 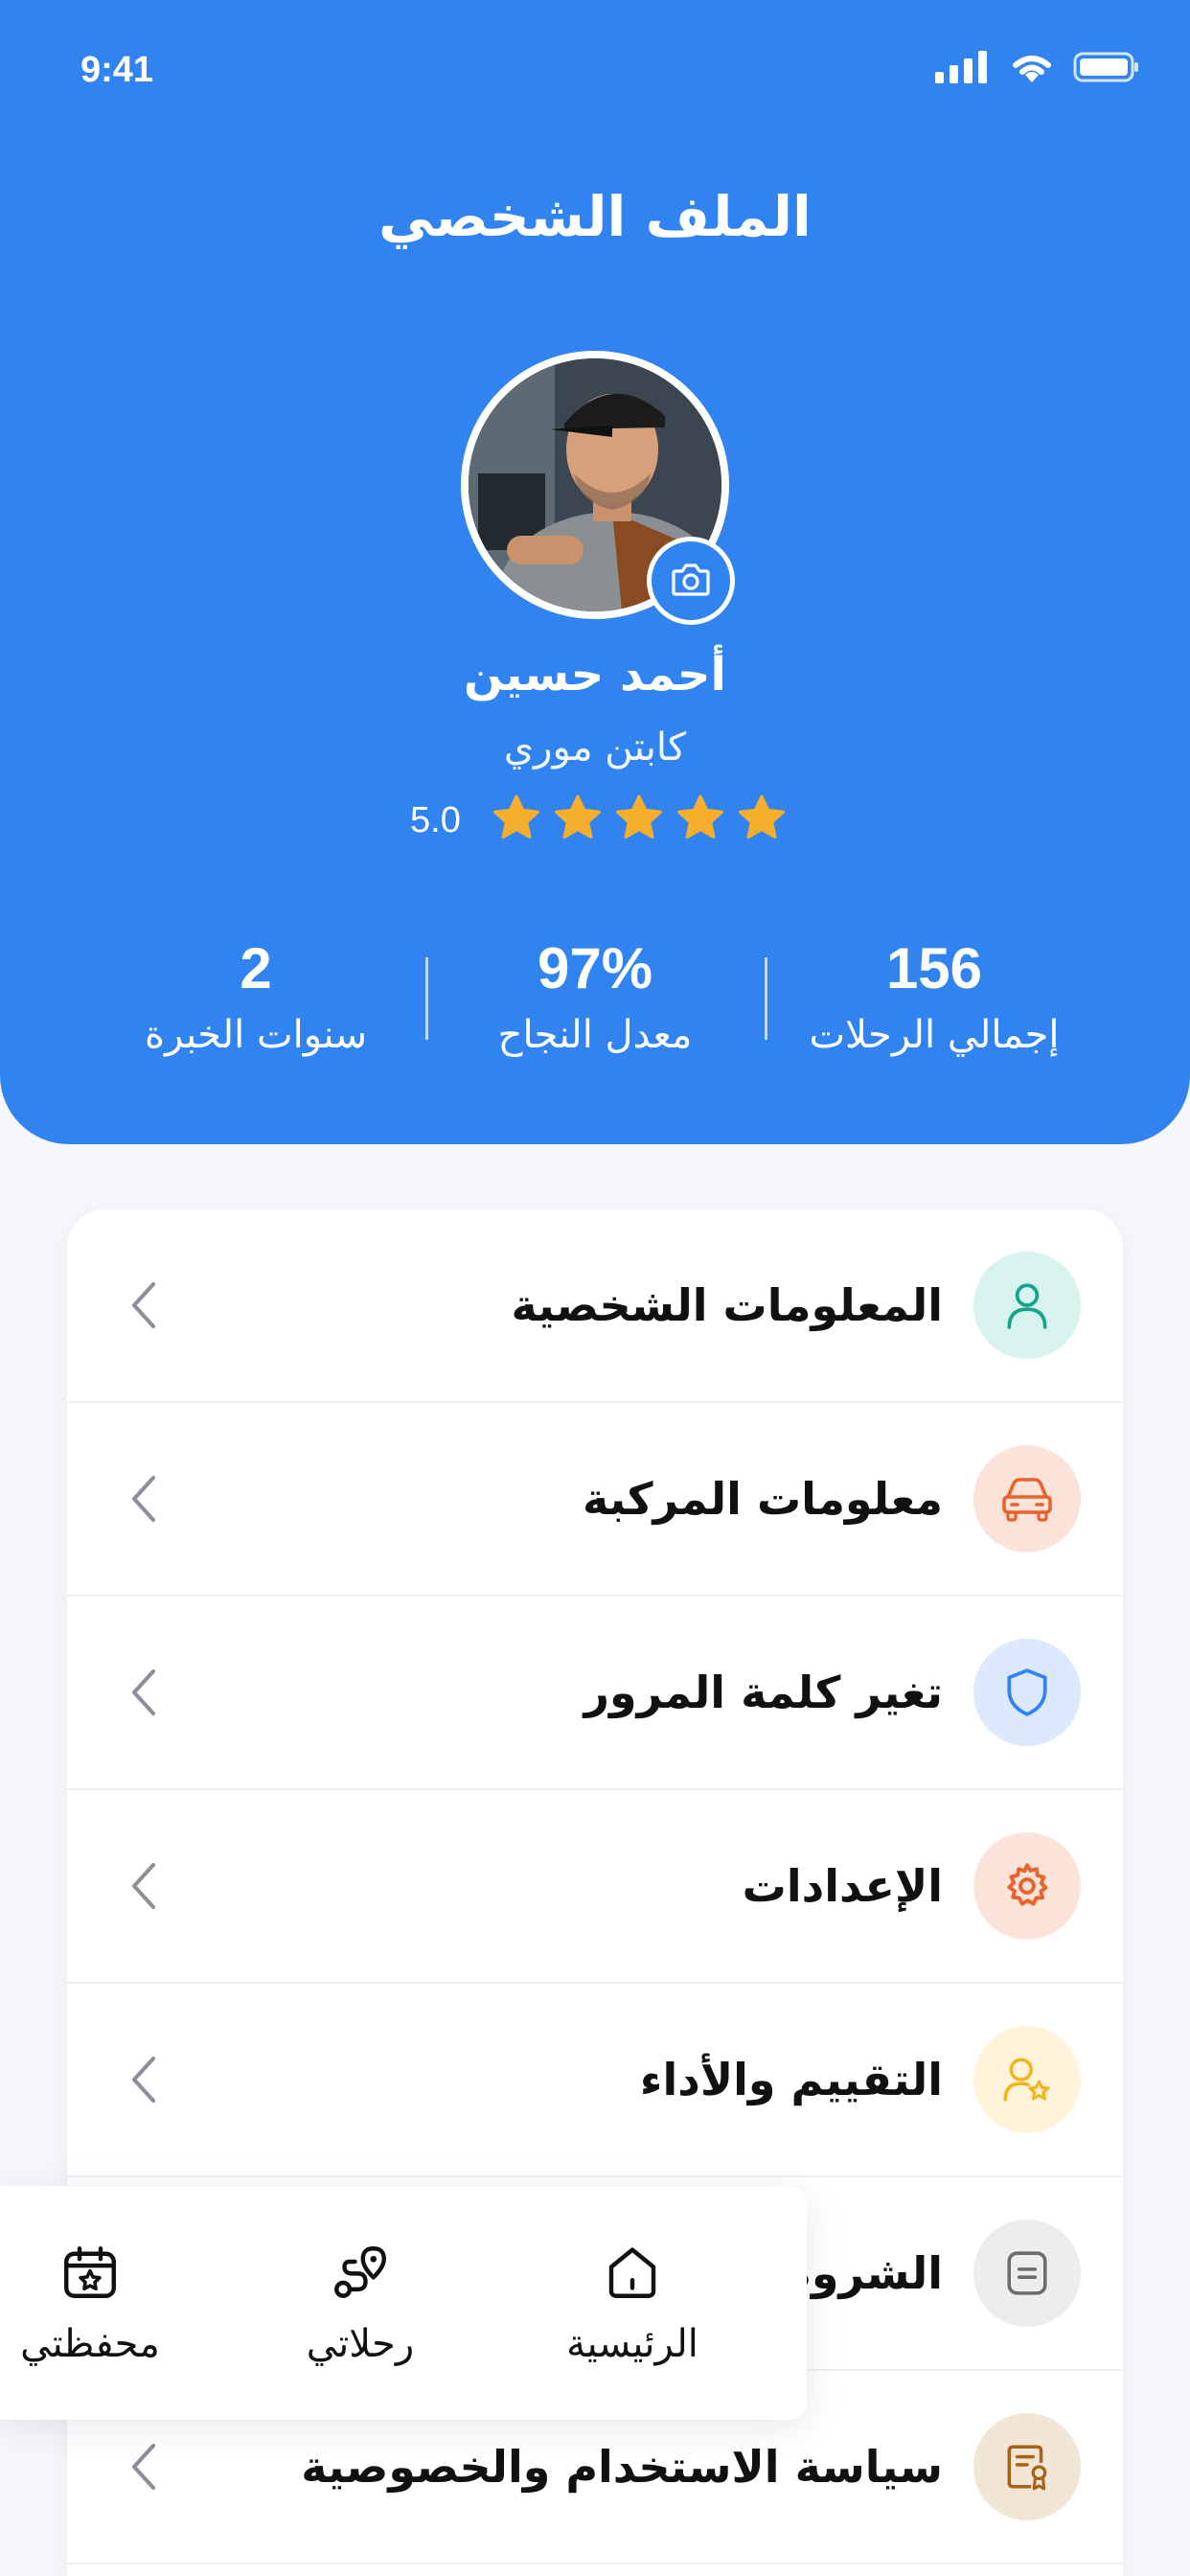 What do you see at coordinates (963, 69) in the screenshot?
I see `cellular-signal-icon` at bounding box center [963, 69].